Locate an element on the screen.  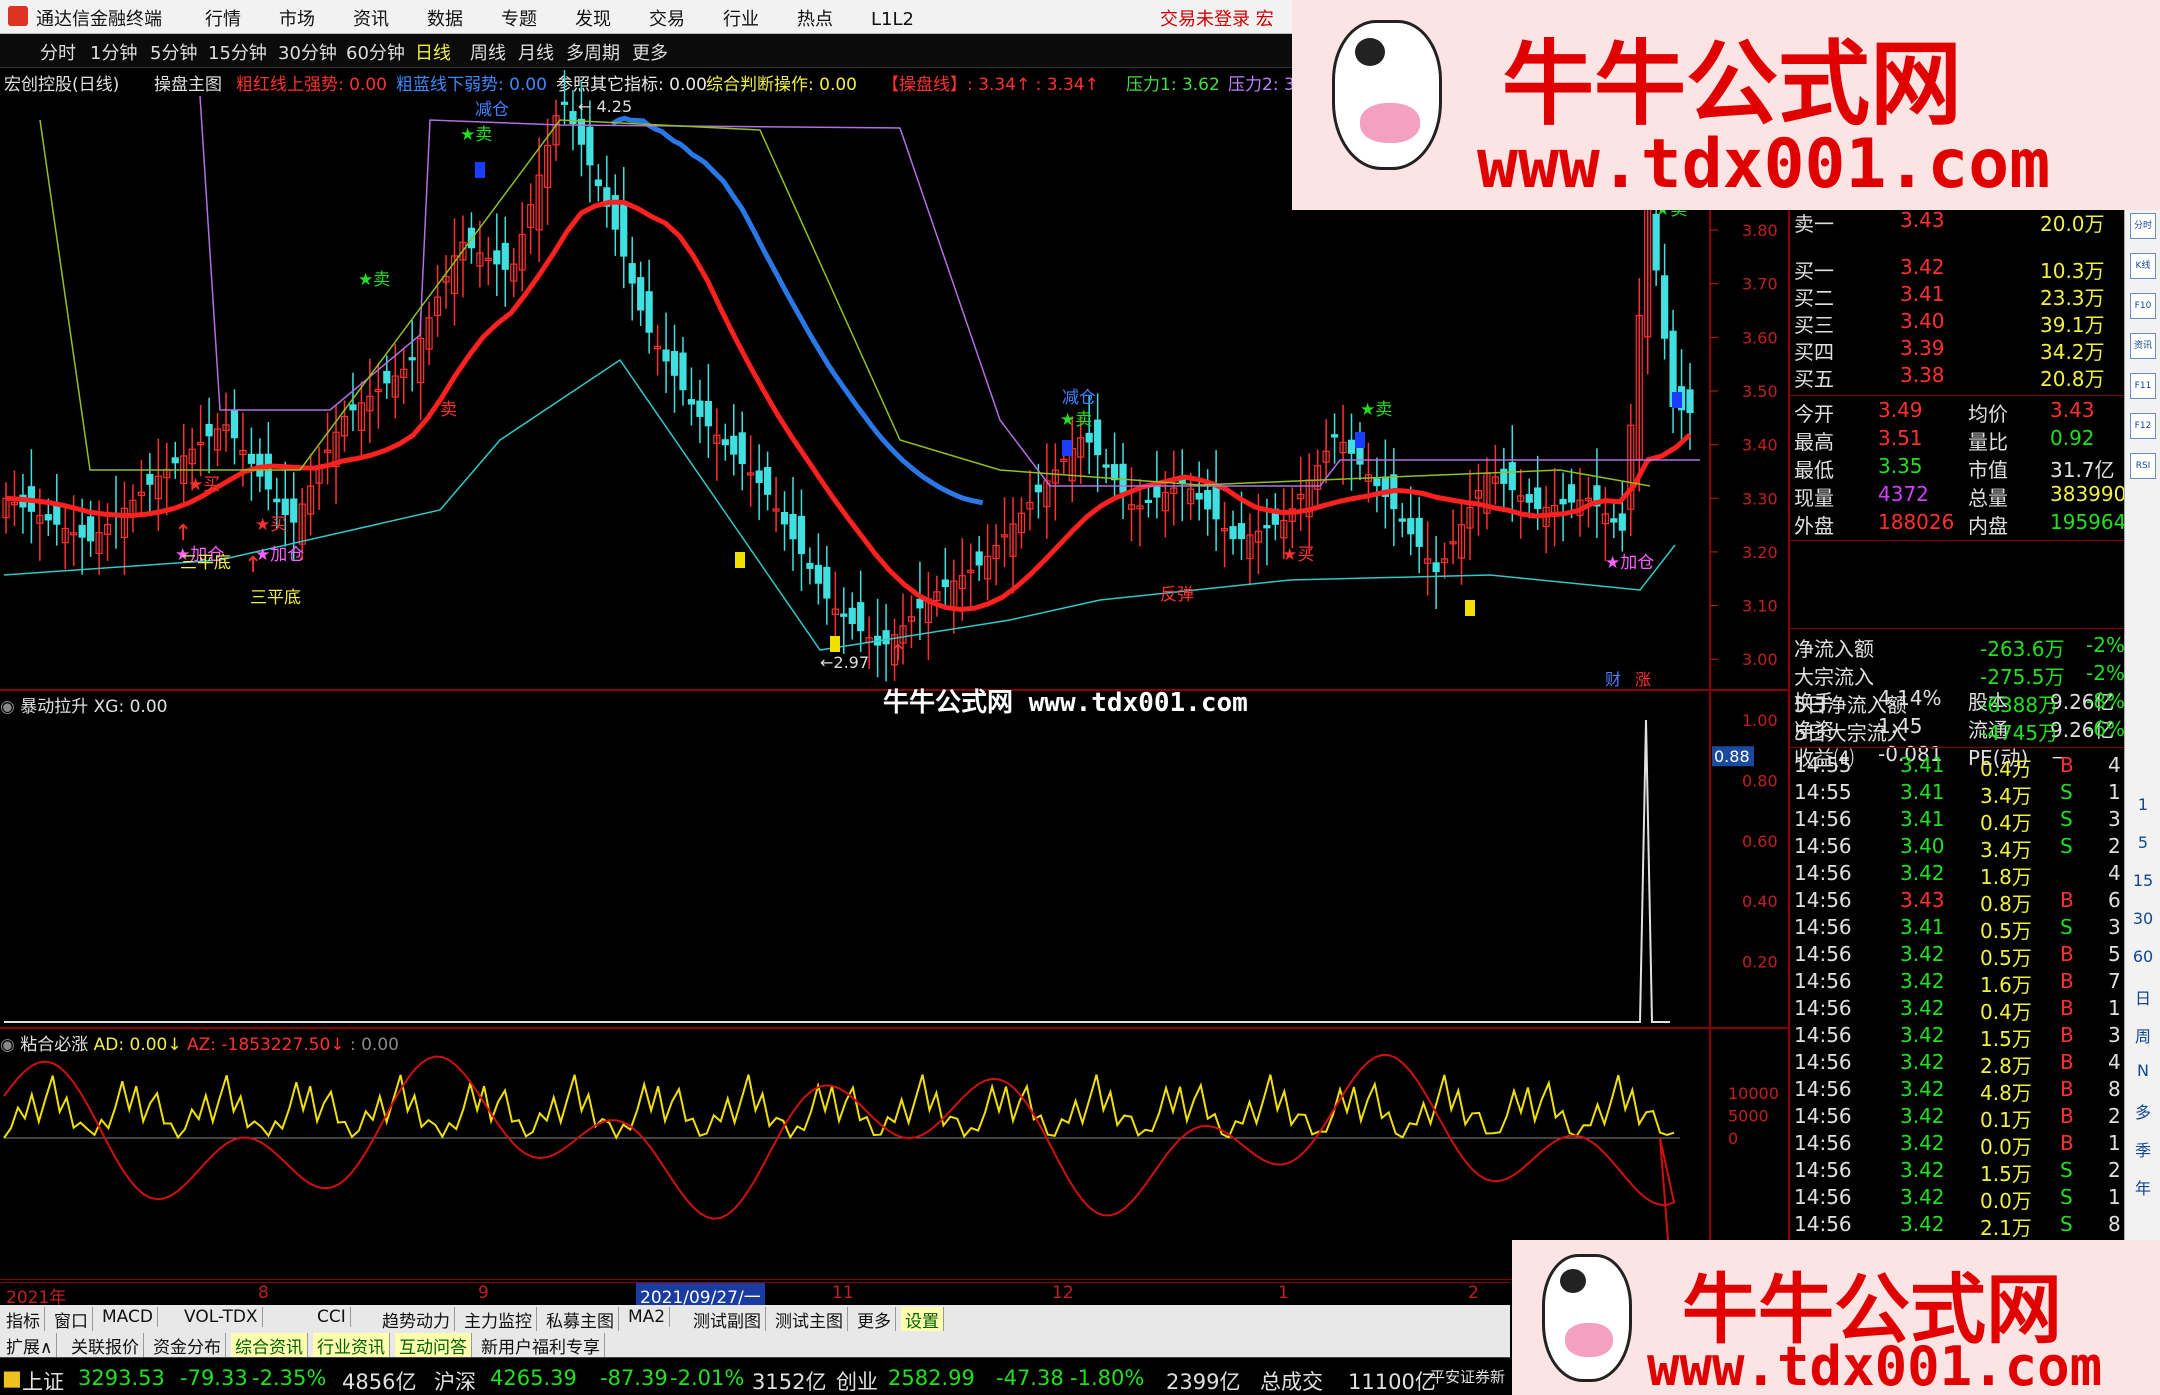
separator is located at coordinates (1958, 395).